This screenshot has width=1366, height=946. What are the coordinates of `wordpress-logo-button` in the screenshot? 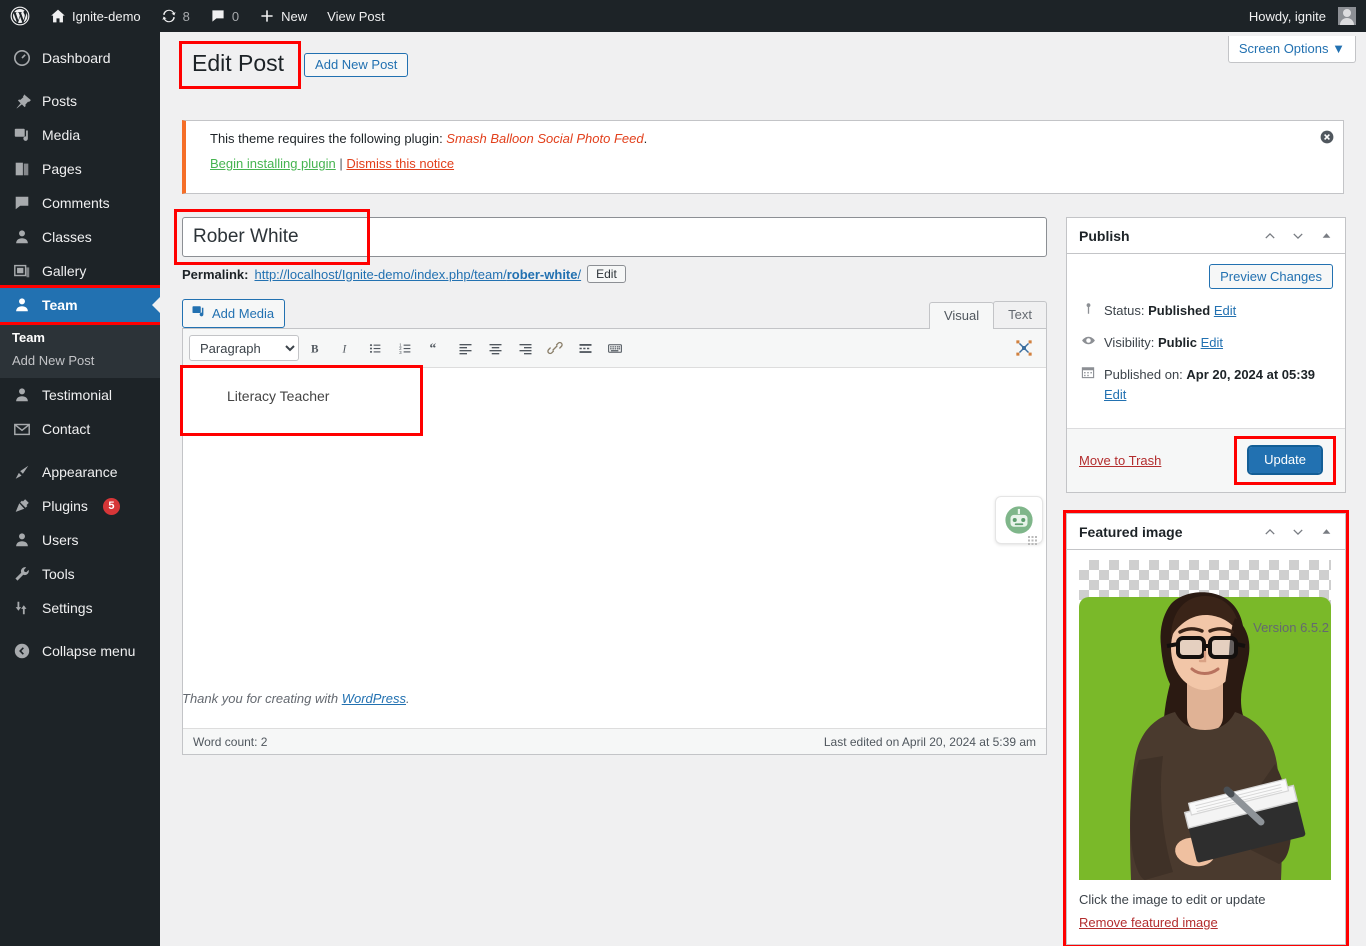 It's located at (20, 16).